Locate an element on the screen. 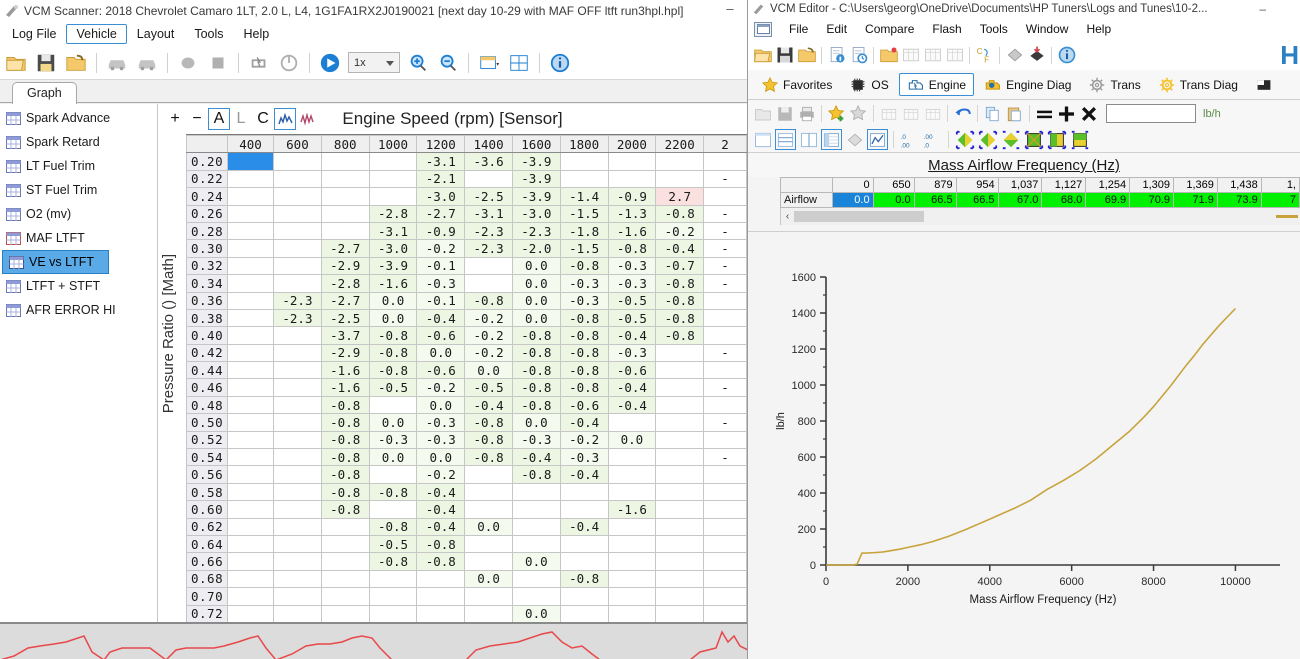  maf-col-header: 1,254 is located at coordinates (1108, 185).